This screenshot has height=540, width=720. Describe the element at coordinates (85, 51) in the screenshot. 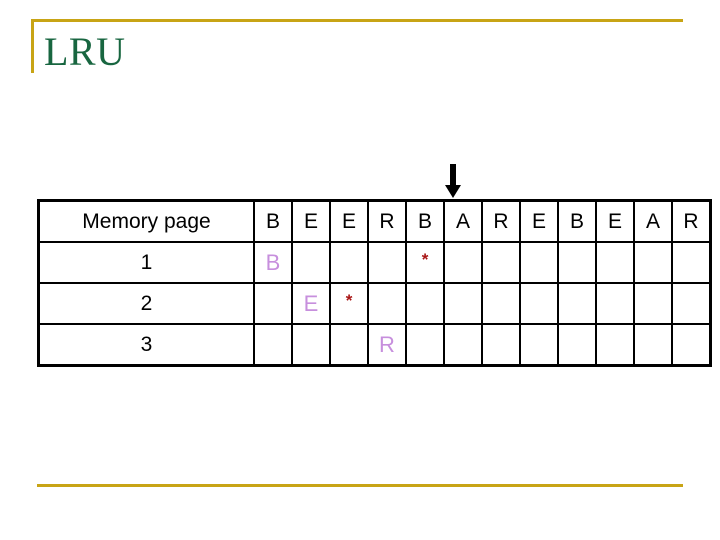

I see `page-title: LRU` at that location.